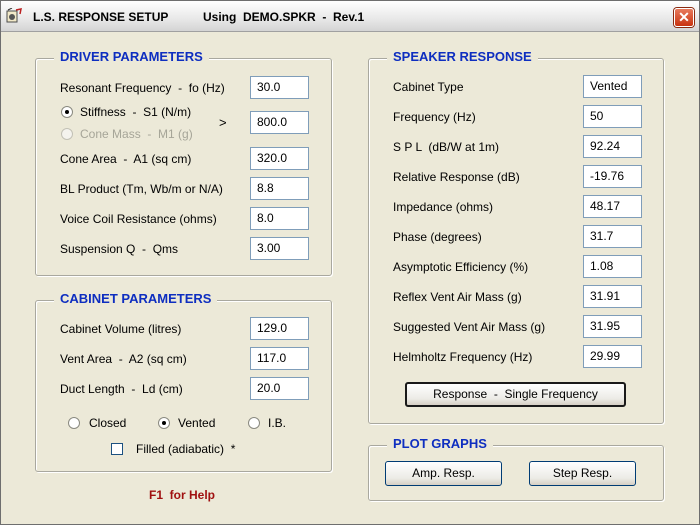  I want to click on speaker-app-icon, so click(14, 15).